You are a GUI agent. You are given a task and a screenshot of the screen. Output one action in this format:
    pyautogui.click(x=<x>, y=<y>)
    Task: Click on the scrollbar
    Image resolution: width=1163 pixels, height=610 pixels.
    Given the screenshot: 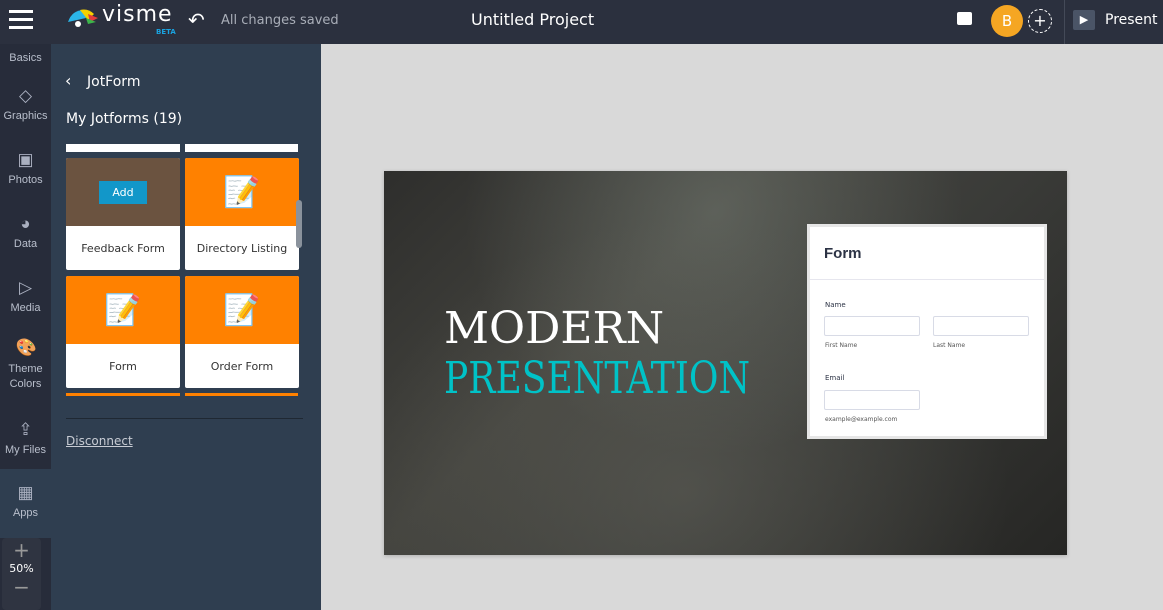 What is the action you would take?
    pyautogui.click(x=299, y=224)
    